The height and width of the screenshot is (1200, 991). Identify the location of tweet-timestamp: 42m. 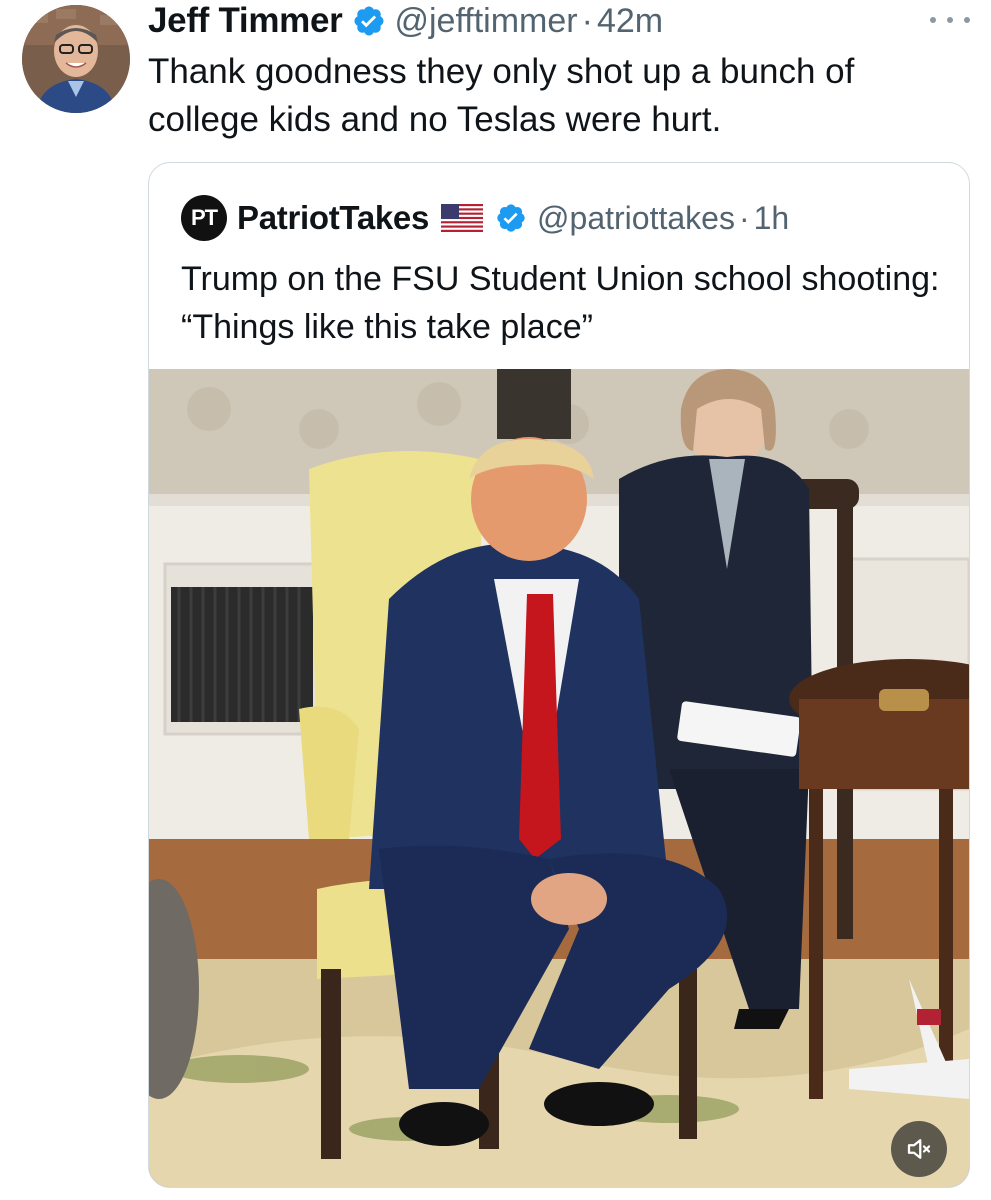
(630, 21).